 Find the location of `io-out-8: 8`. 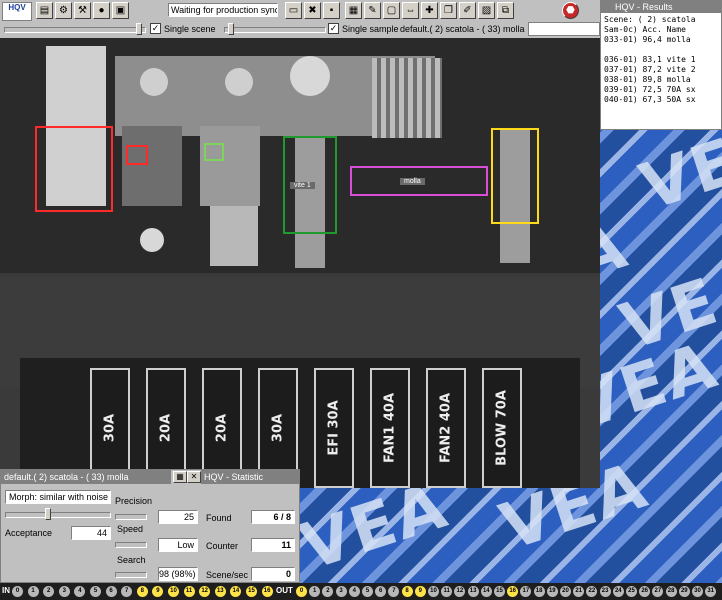

io-out-8: 8 is located at coordinates (407, 591).